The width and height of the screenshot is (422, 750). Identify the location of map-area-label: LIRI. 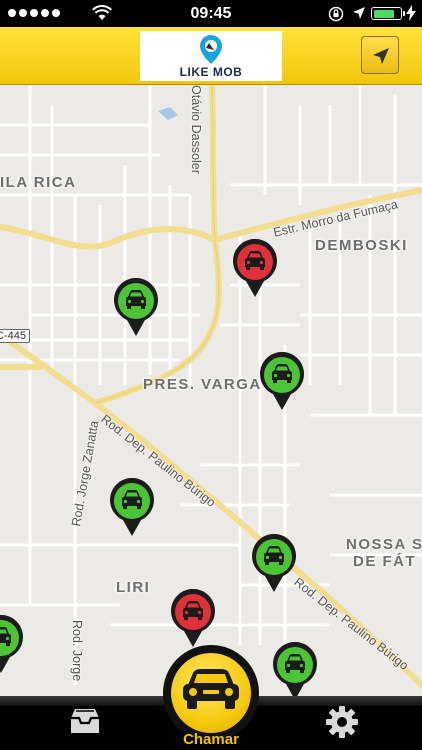
(133, 587).